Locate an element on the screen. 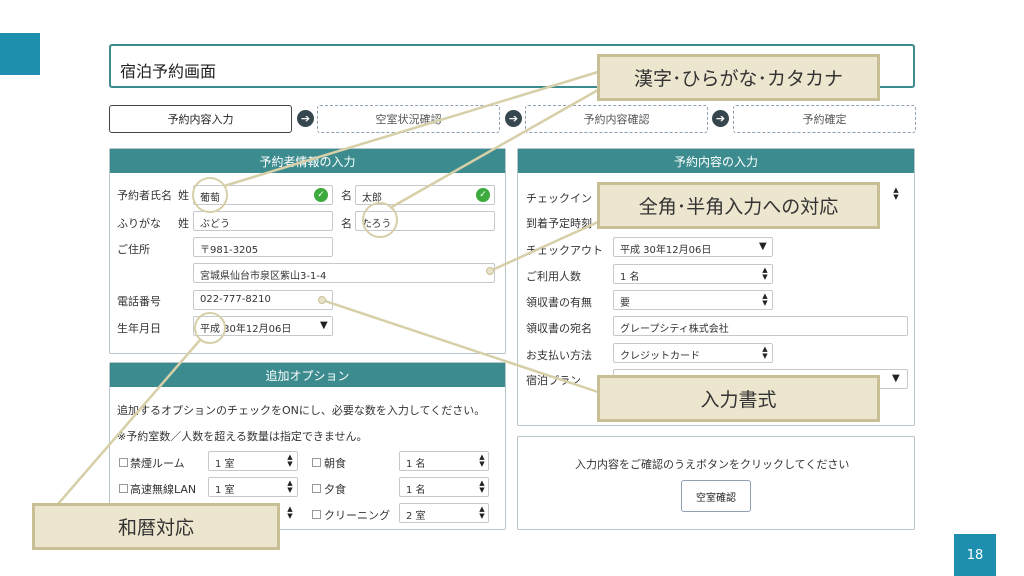 The width and height of the screenshot is (1024, 576). callout-format: 入力書式 is located at coordinates (738, 398).